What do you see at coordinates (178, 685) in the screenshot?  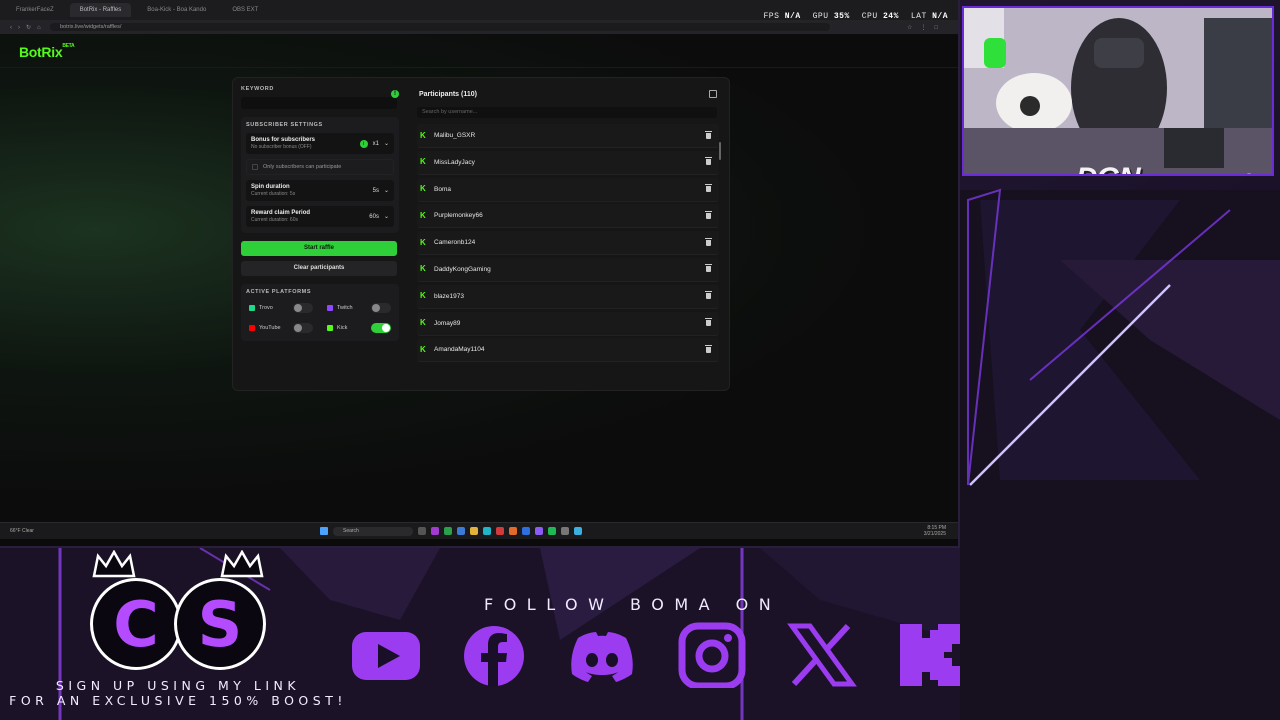 I see `signup-line-1: SIGN UP USING MY LINK` at bounding box center [178, 685].